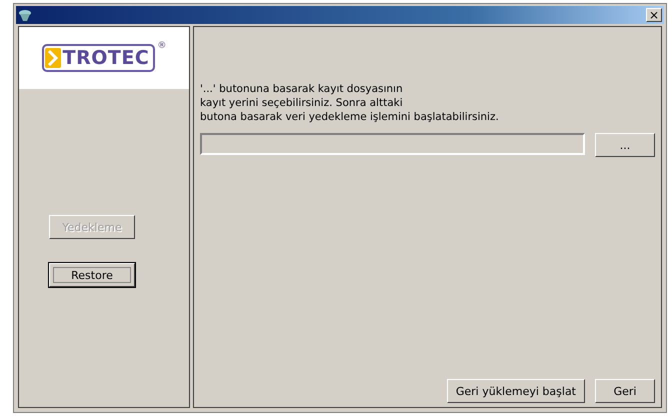  What do you see at coordinates (515, 391) in the screenshot?
I see `start-restore-button: Geri yüklemeyi başlat` at bounding box center [515, 391].